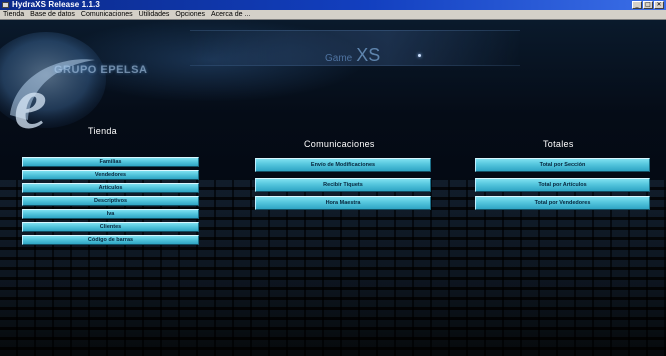 This screenshot has height=356, width=666. What do you see at coordinates (110, 162) in the screenshot?
I see `familias-button: Familias` at bounding box center [110, 162].